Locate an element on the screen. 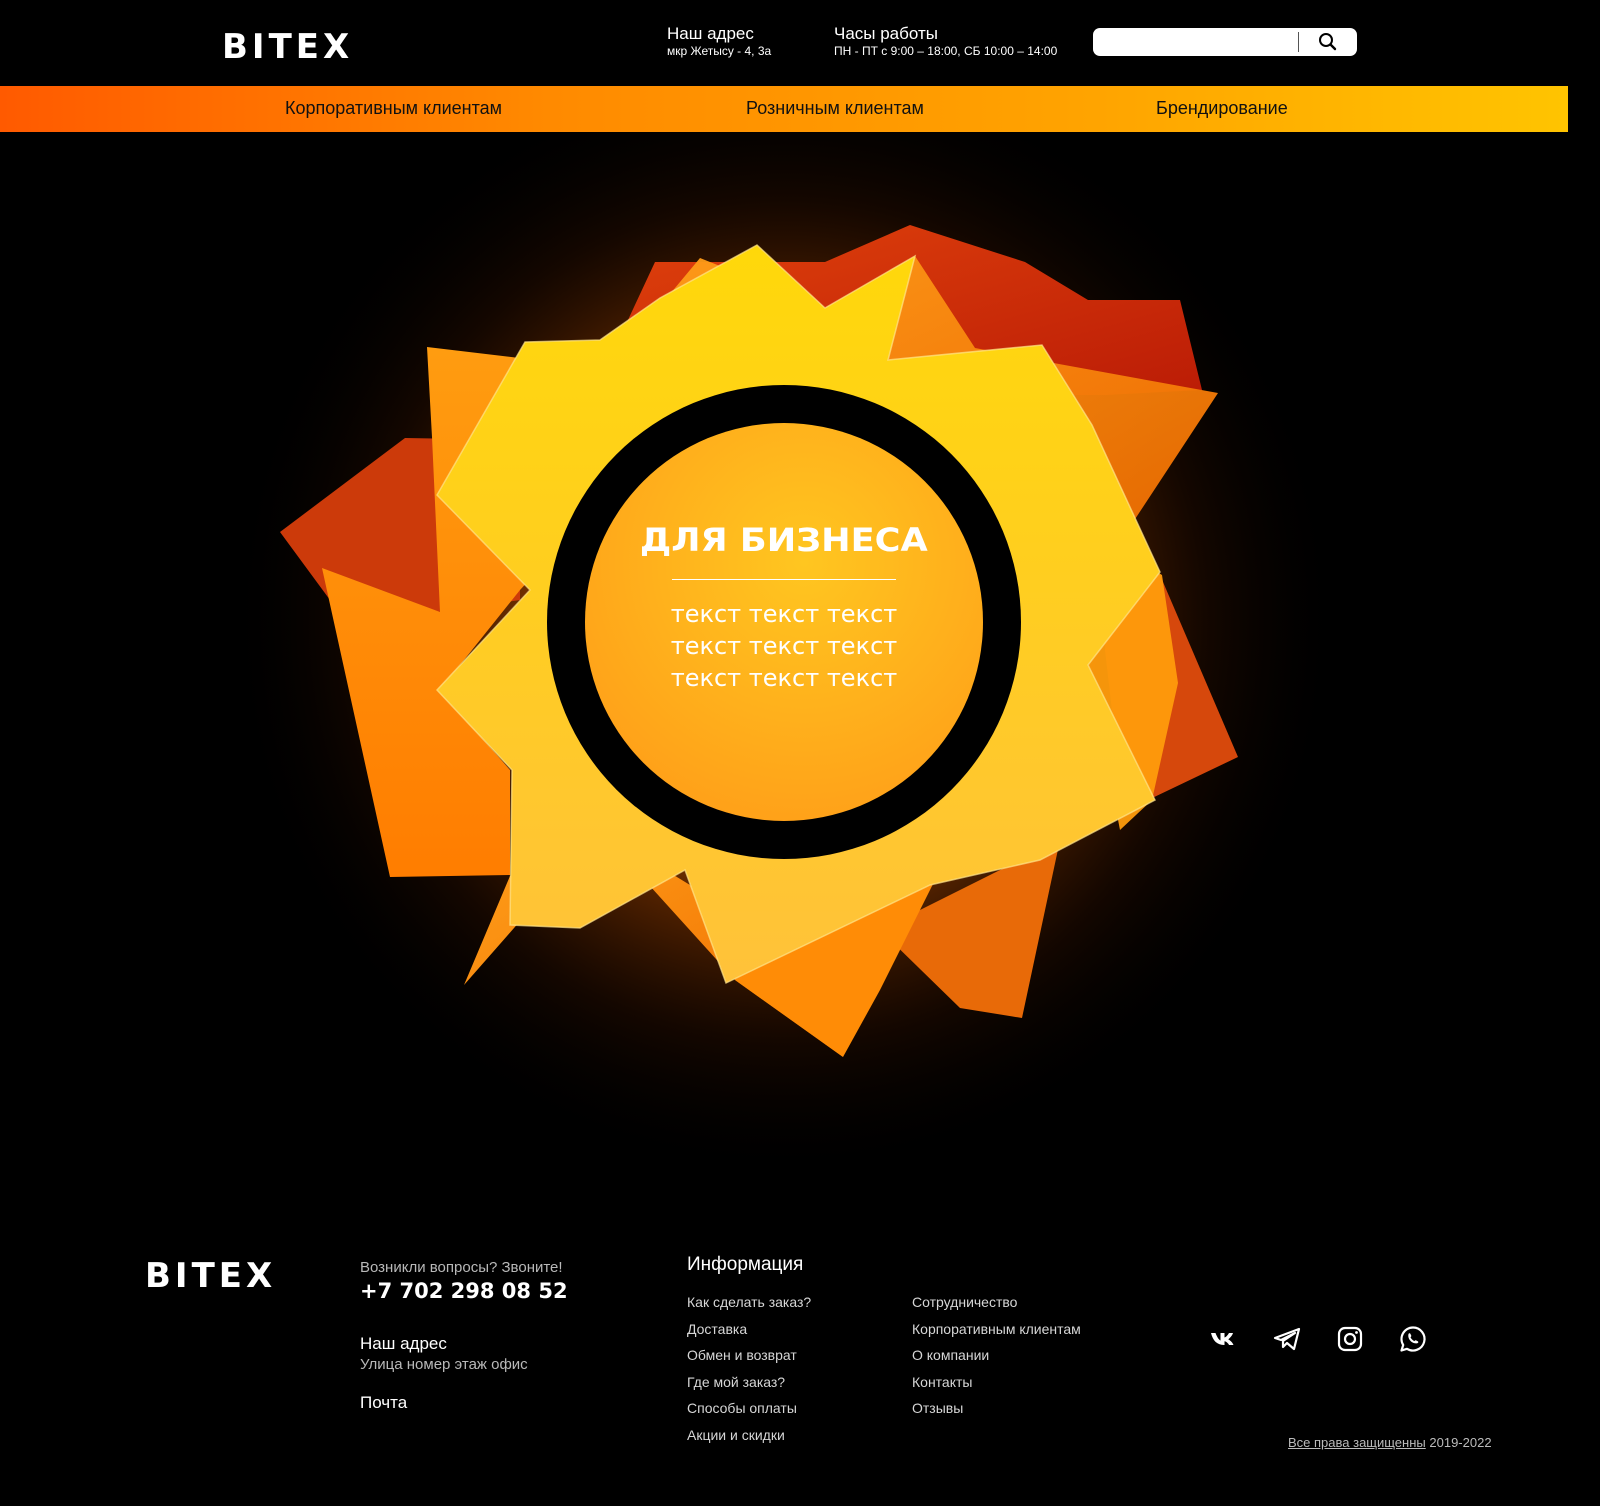 Image resolution: width=1600 pixels, height=1506 pixels. header-address: Наш адрес мкр Жетысу - 4, 3а is located at coordinates (719, 41).